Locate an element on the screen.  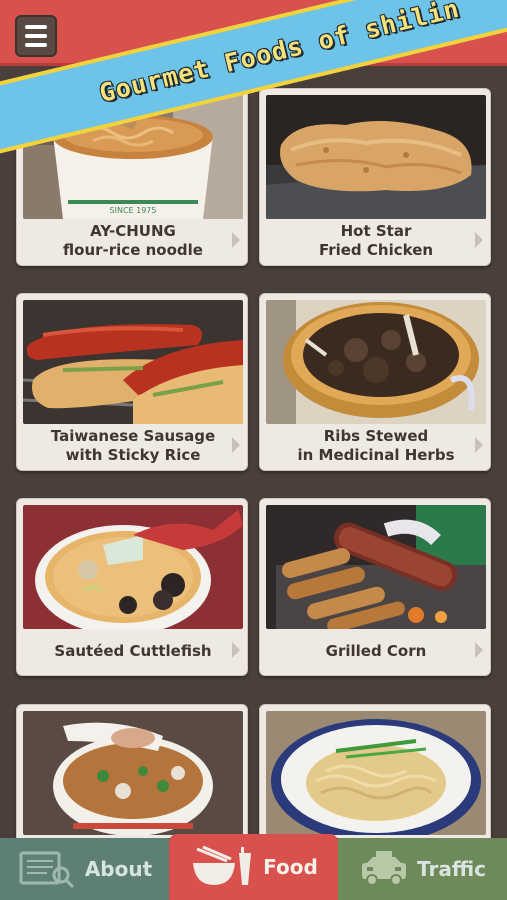
food-card-hot-star: Hot Star Fried Chicken is located at coordinates (375, 177).